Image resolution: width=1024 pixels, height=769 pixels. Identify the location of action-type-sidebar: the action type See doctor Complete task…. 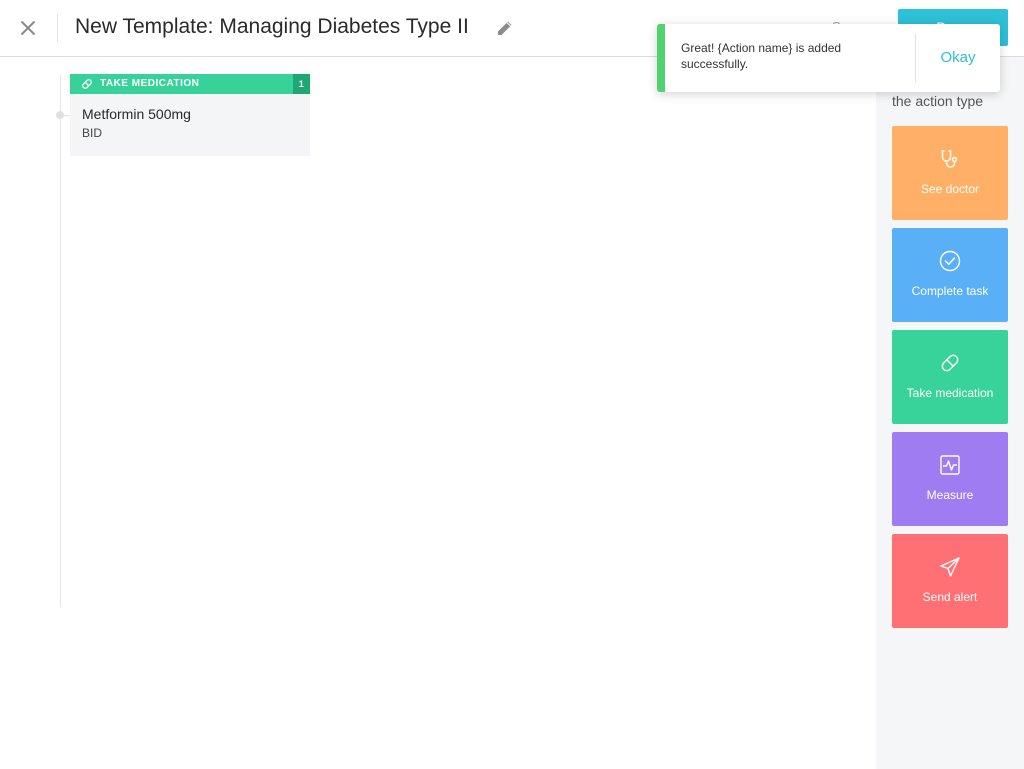
(950, 413).